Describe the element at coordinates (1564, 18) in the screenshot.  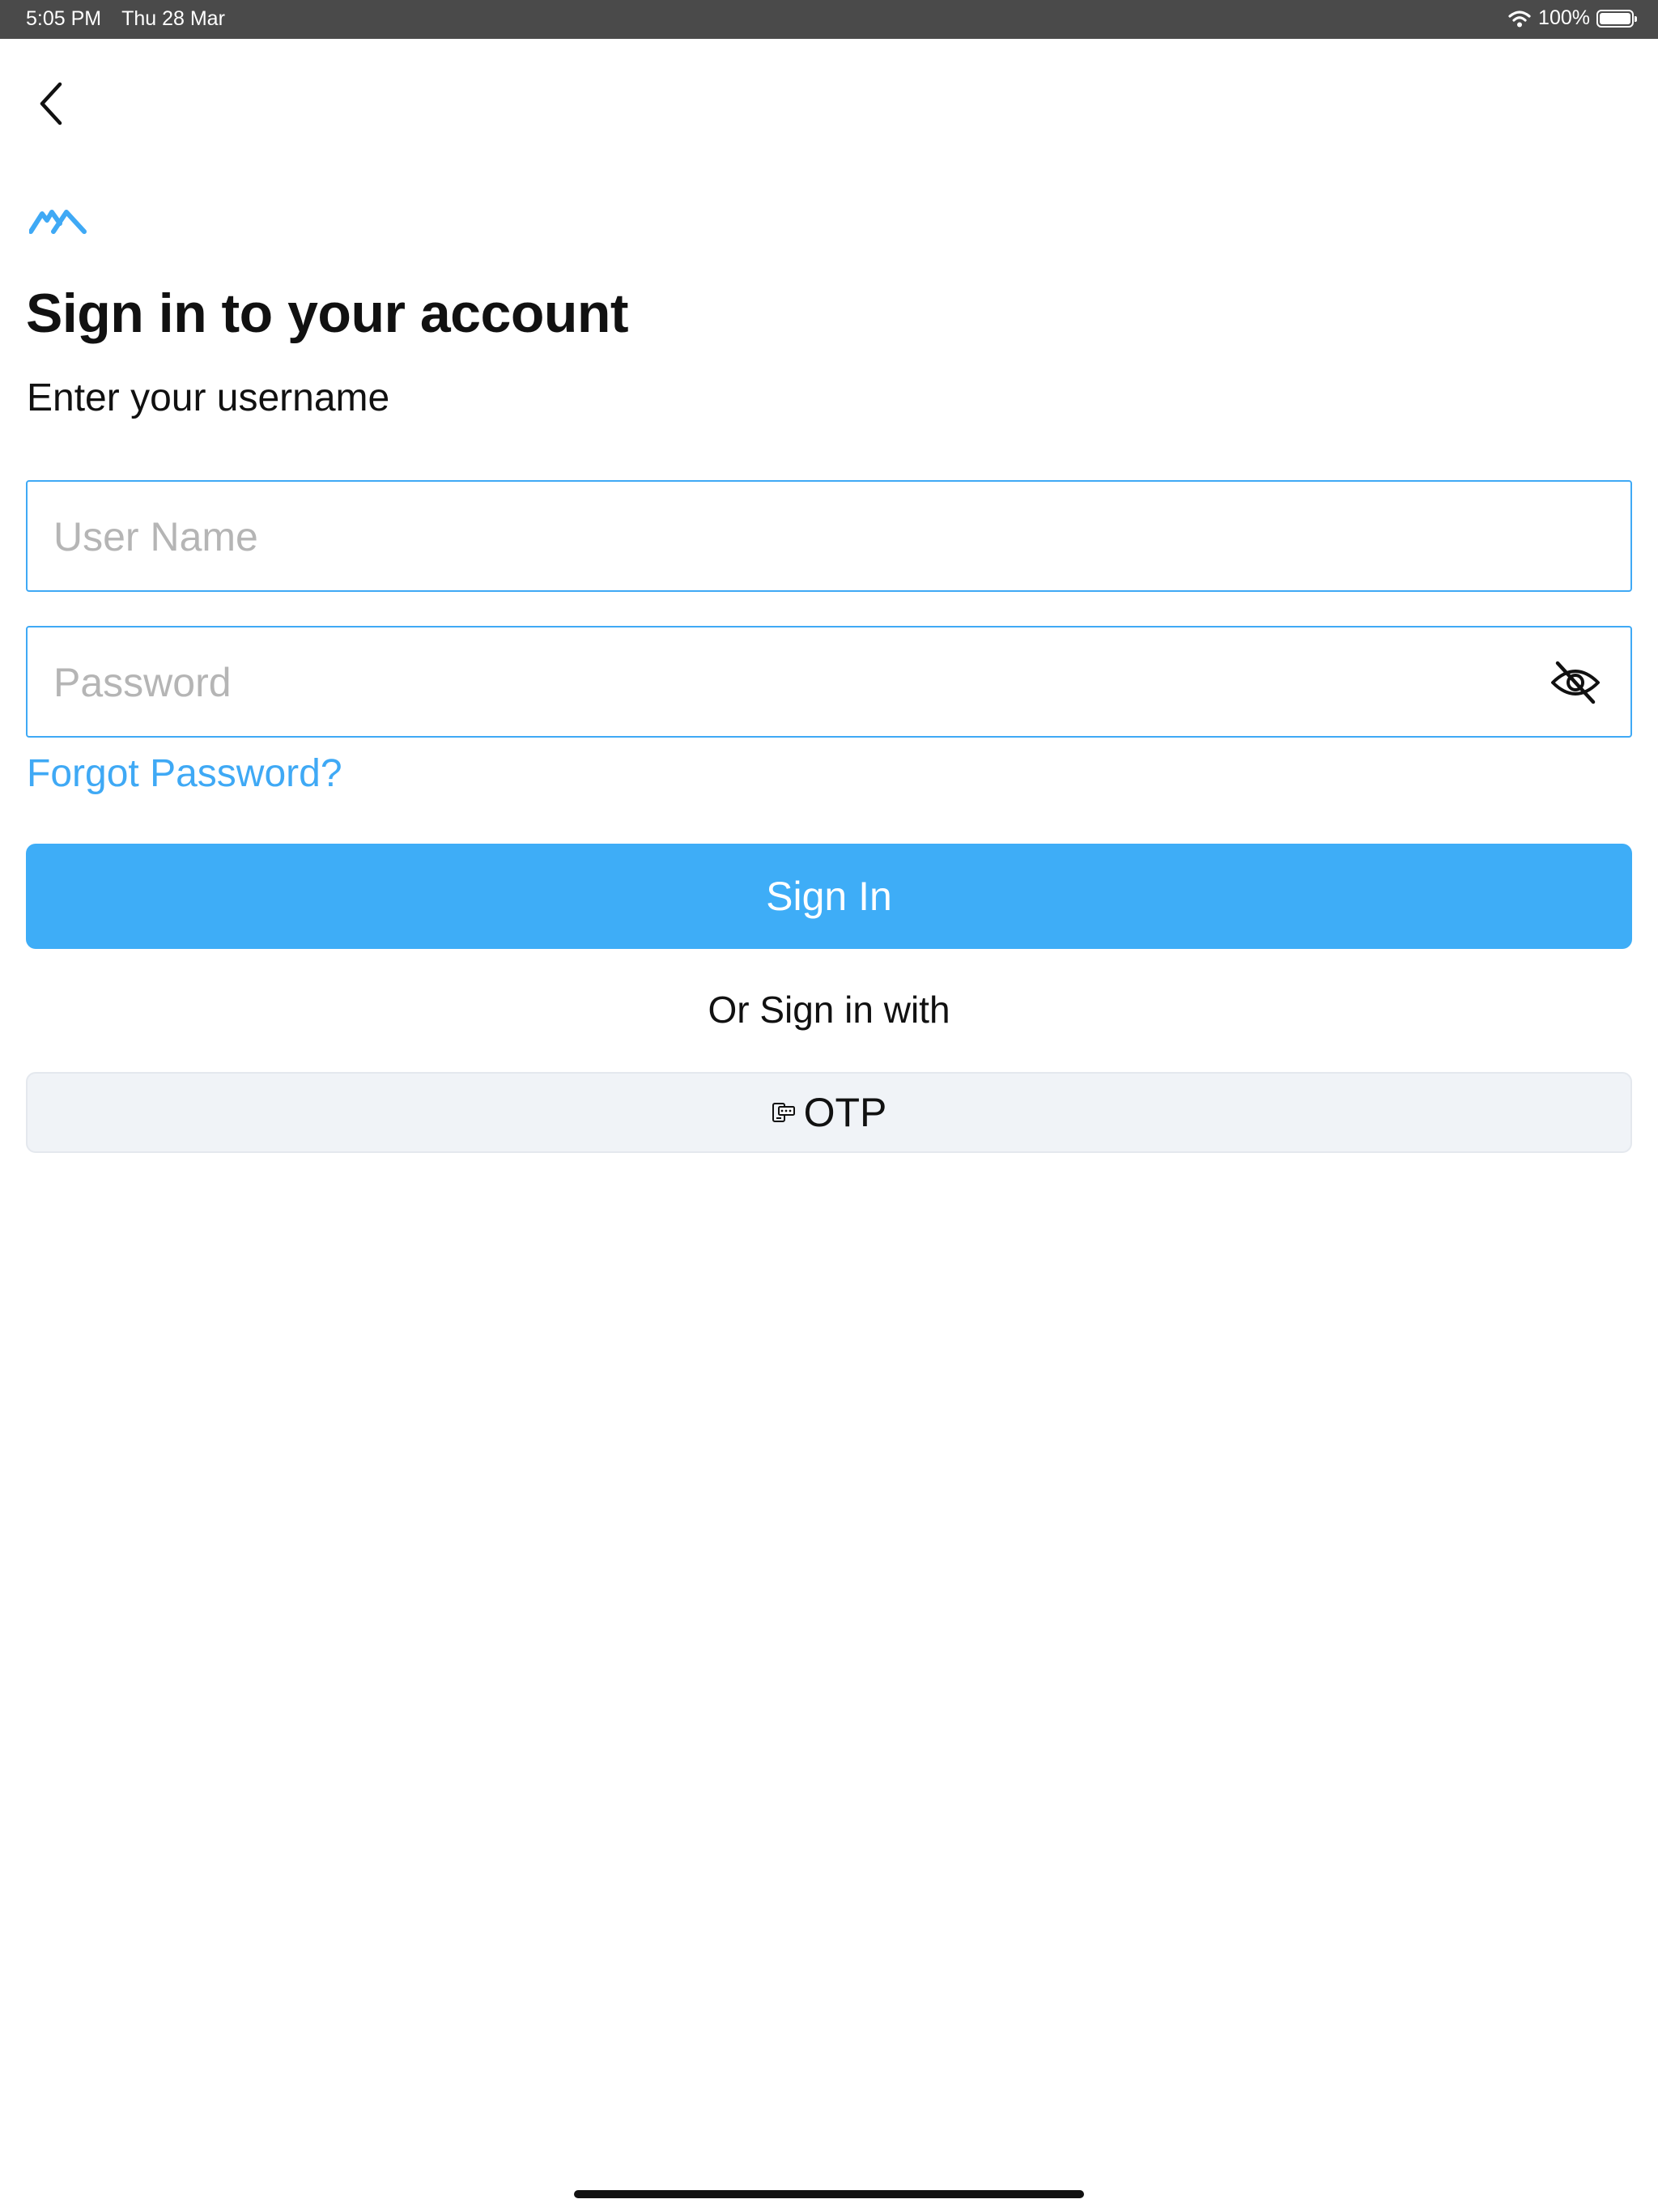
I see `battery-percent: 100%` at that location.